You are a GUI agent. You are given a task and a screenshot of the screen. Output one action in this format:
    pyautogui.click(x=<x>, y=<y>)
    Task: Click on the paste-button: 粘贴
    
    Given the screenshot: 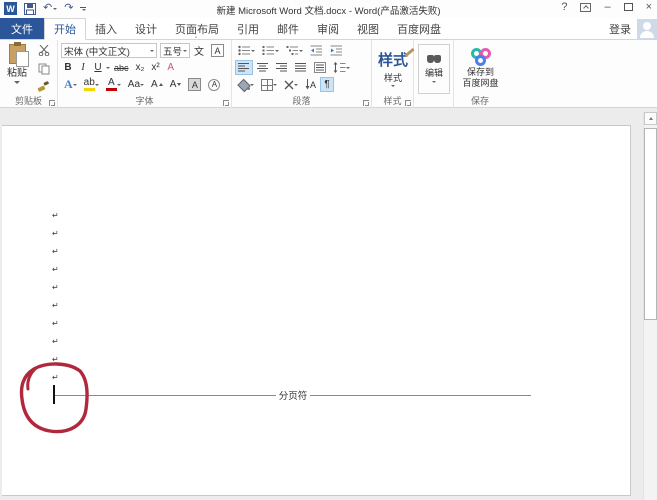 What is the action you would take?
    pyautogui.click(x=17, y=67)
    